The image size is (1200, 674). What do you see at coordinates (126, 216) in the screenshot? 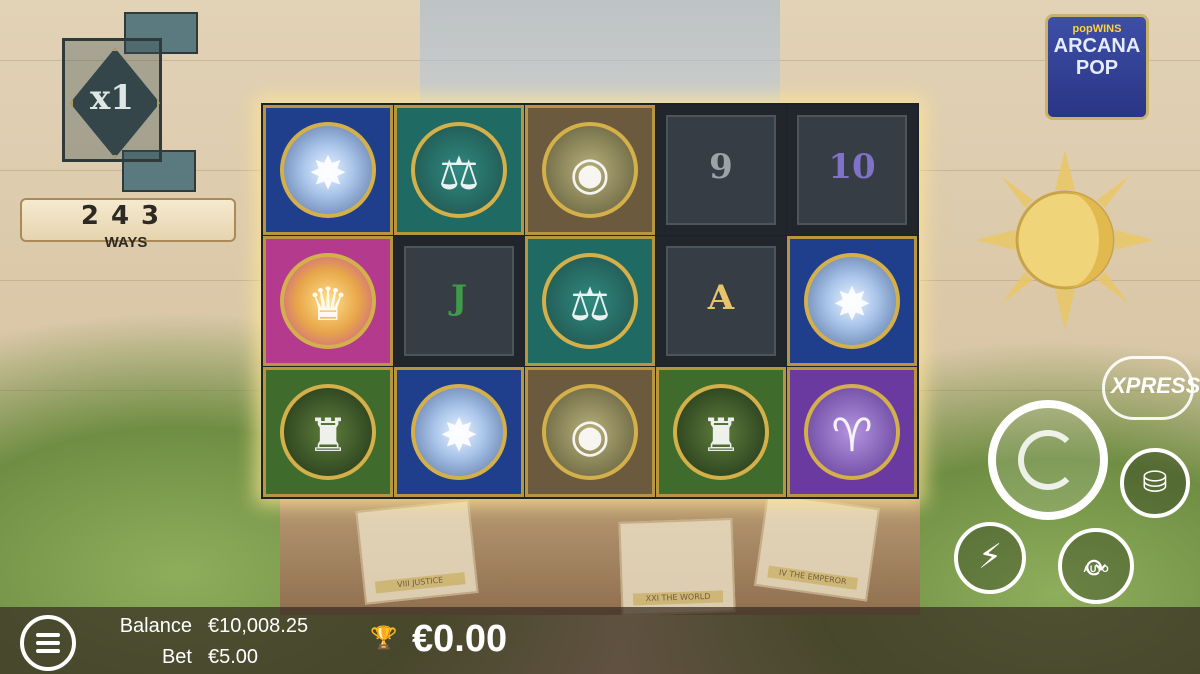
I see `ways-count: 243` at bounding box center [126, 216].